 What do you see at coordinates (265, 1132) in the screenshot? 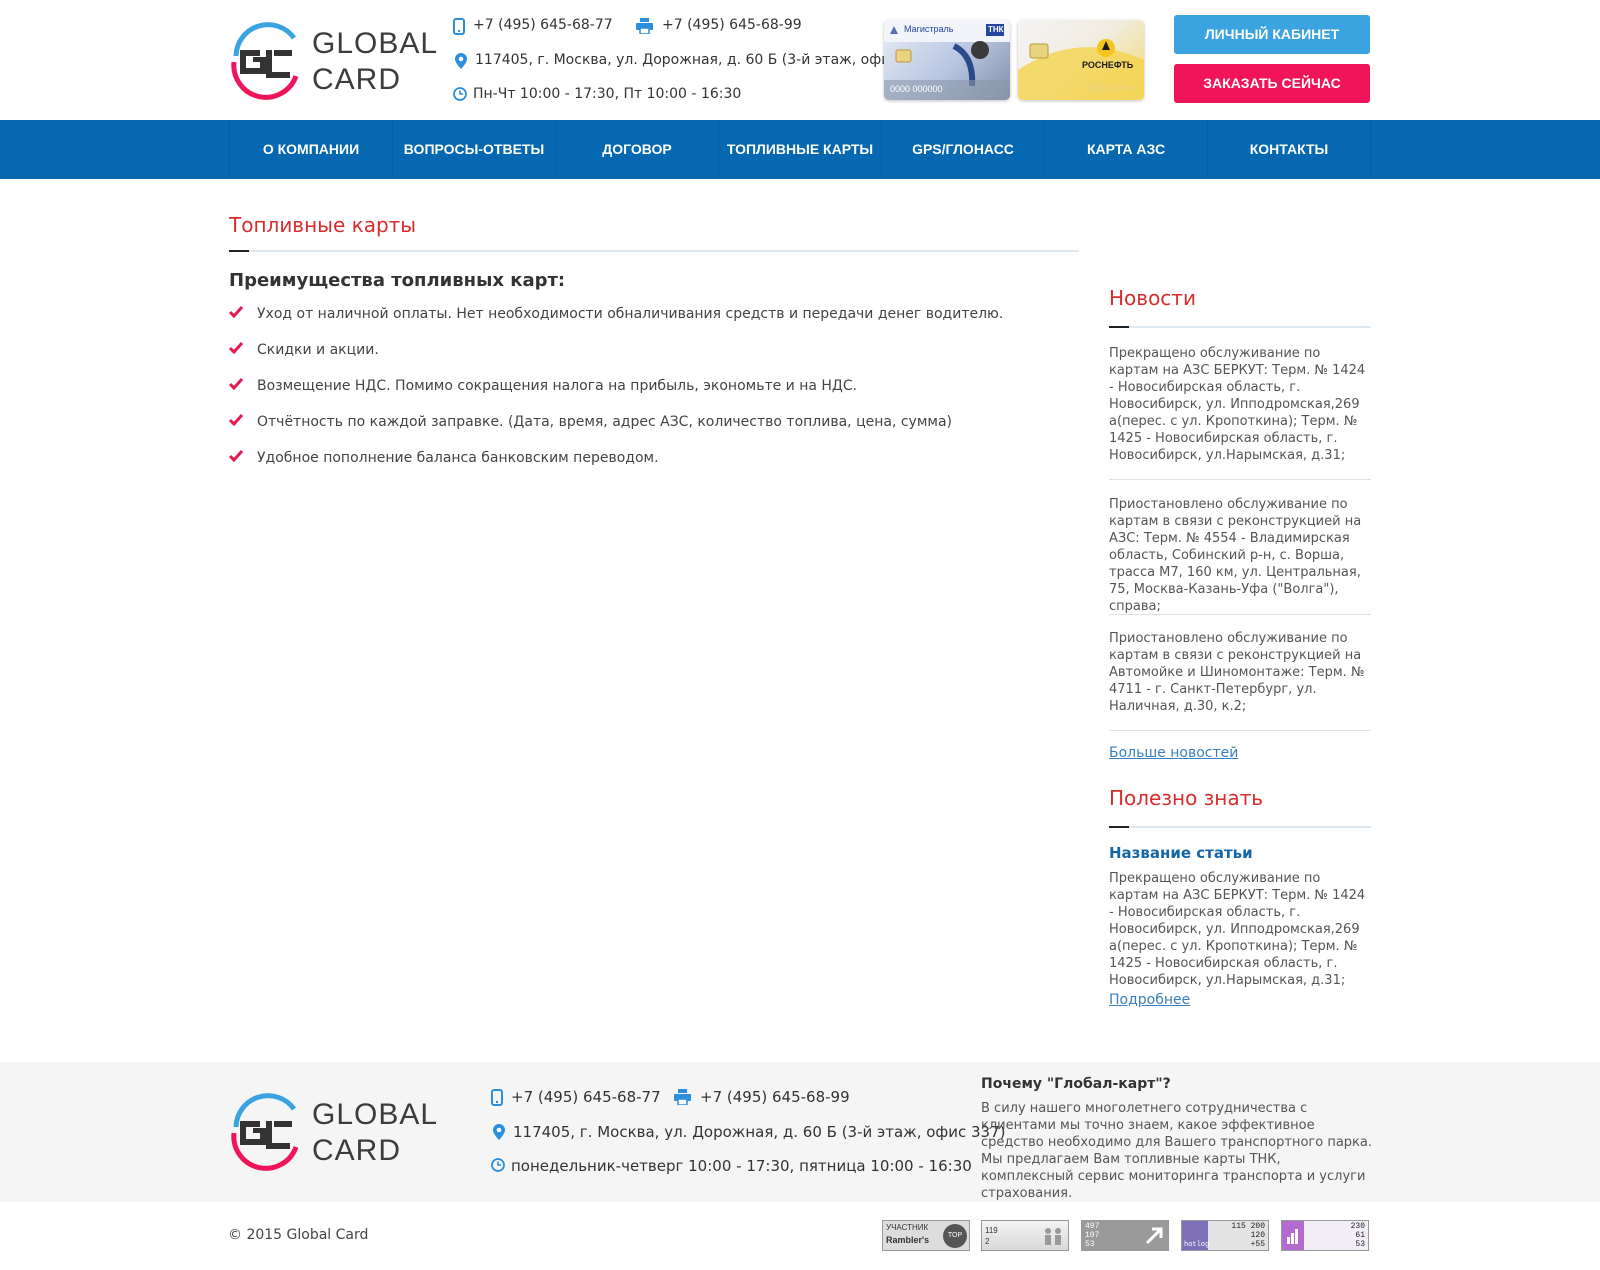
I see `footer-logo-mark-icon` at bounding box center [265, 1132].